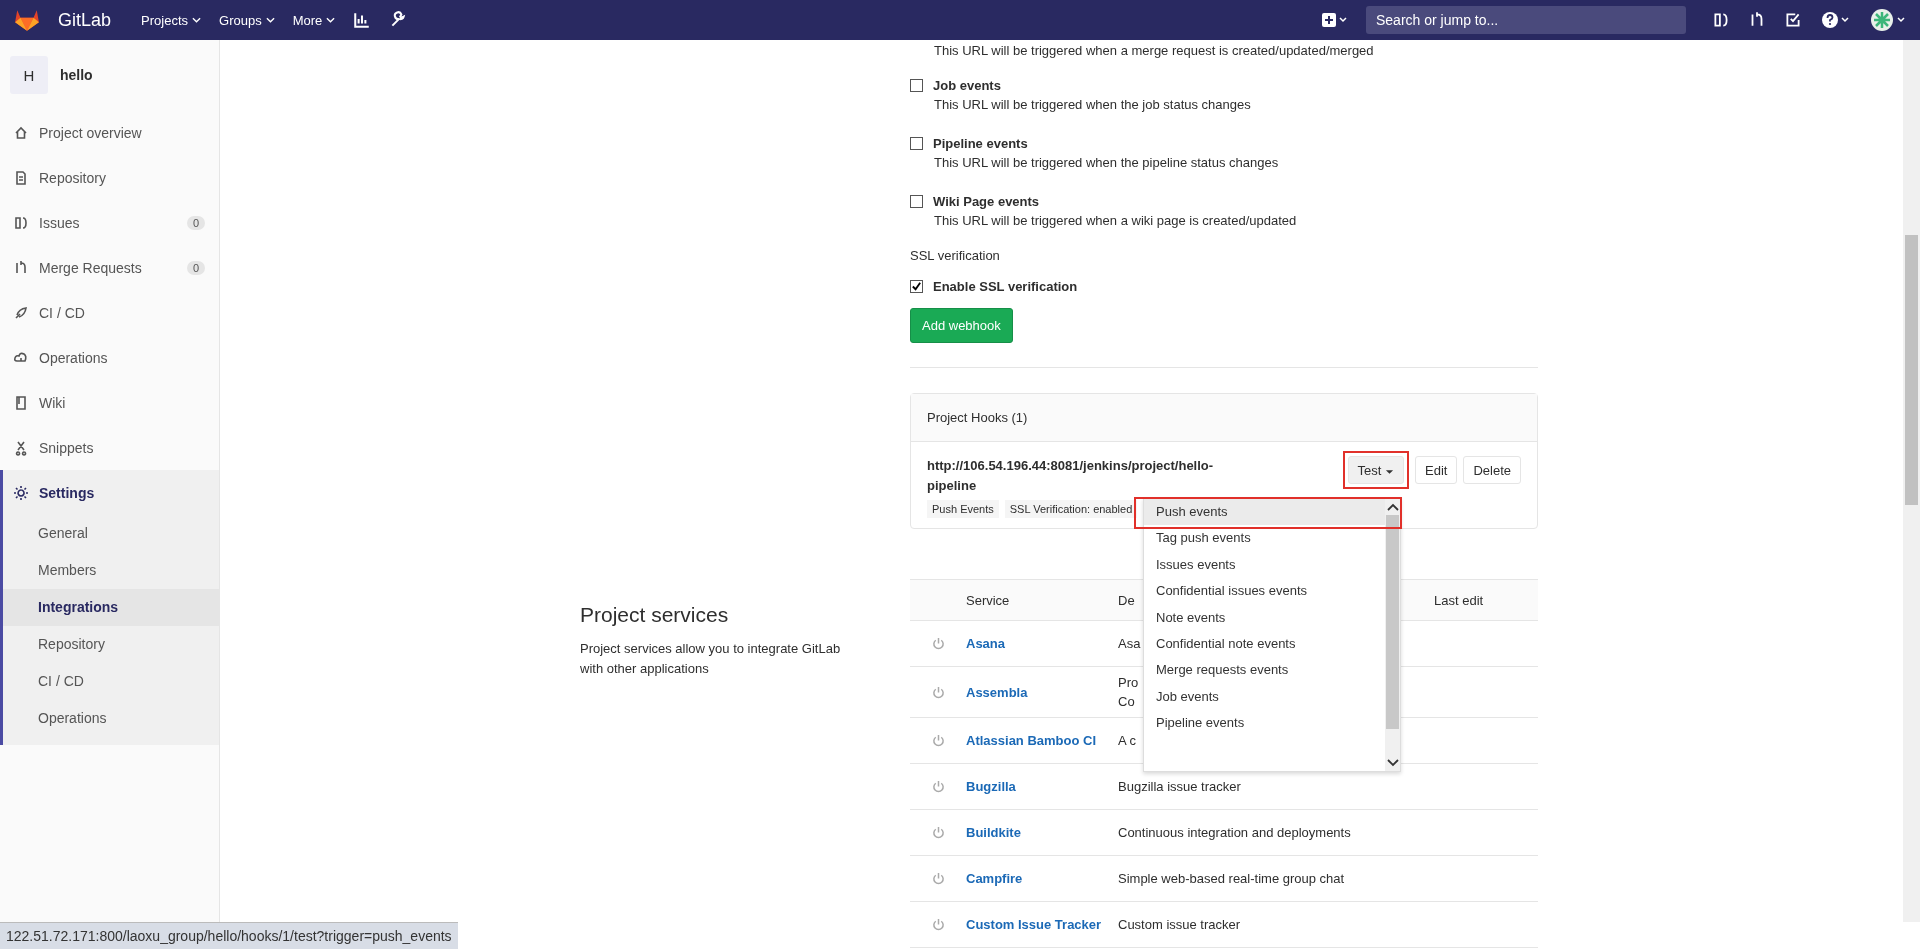  Describe the element at coordinates (111, 177) in the screenshot. I see `sidebar-item: Repository` at that location.